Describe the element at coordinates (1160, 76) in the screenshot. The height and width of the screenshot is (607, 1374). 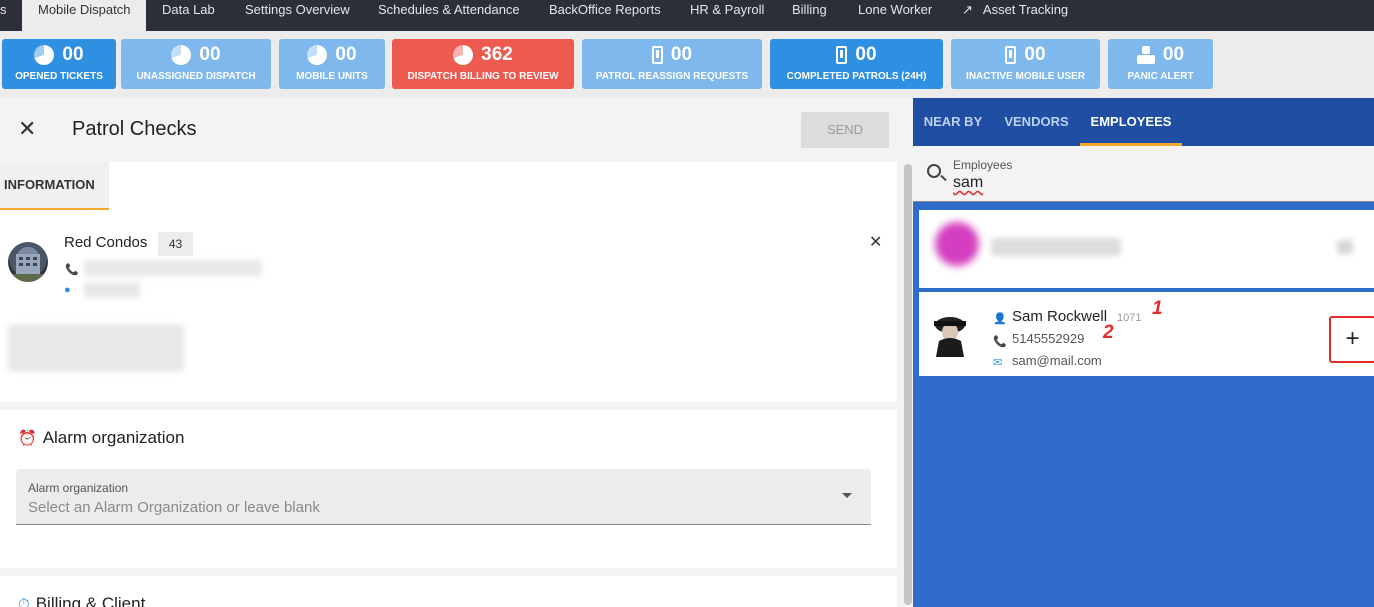
I see `stat-label: PANIC ALERT` at that location.